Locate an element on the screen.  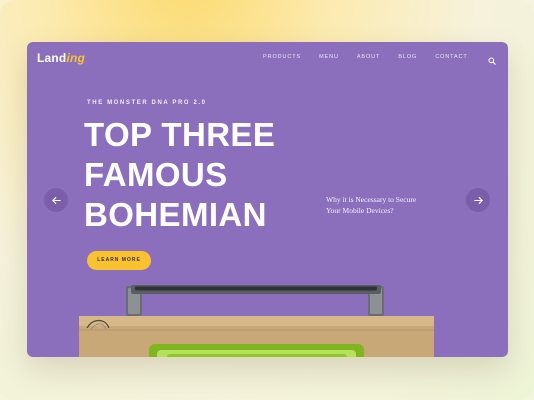
arrow-right-icon is located at coordinates (478, 200).